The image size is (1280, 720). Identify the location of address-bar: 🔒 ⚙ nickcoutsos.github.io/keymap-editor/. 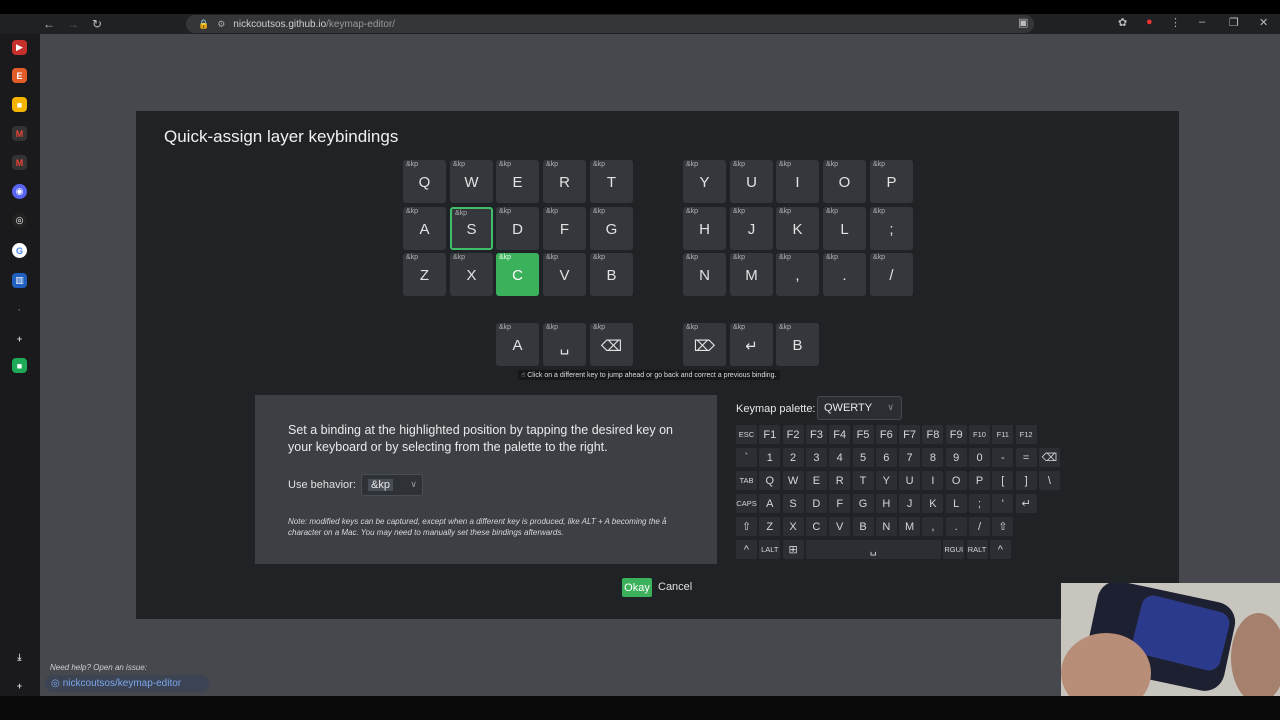
(610, 24).